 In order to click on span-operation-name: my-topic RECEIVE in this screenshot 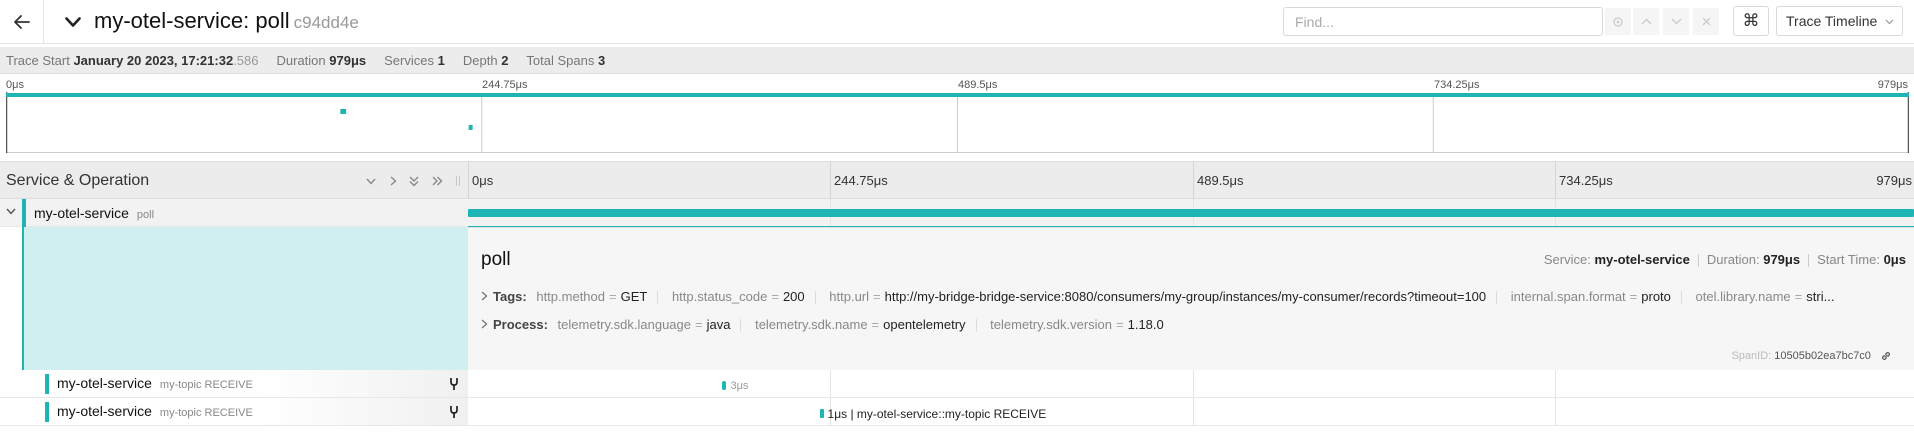, I will do `click(206, 413)`.